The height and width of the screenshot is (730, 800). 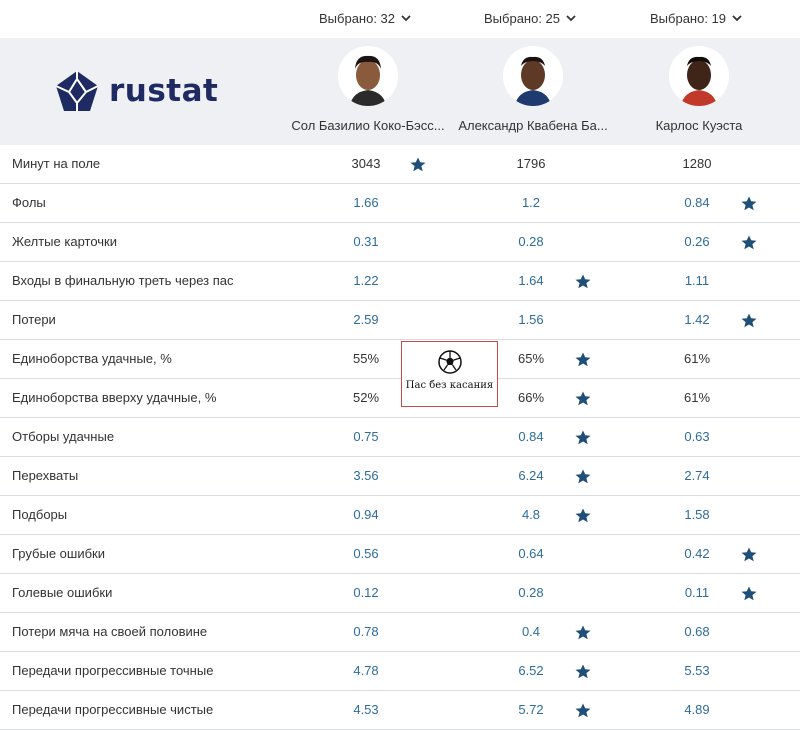 I want to click on stat-value-player-3: 1.58, so click(x=697, y=515).